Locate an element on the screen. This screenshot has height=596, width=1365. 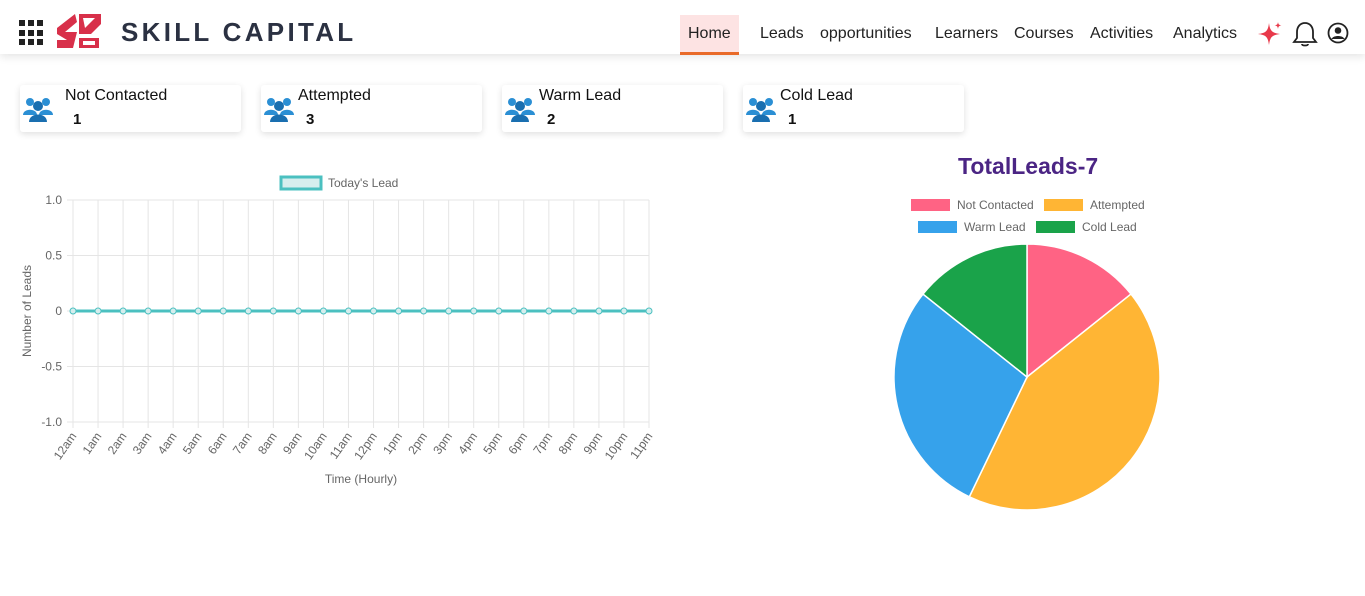
nav-activities: Activities is located at coordinates (1121, 35).